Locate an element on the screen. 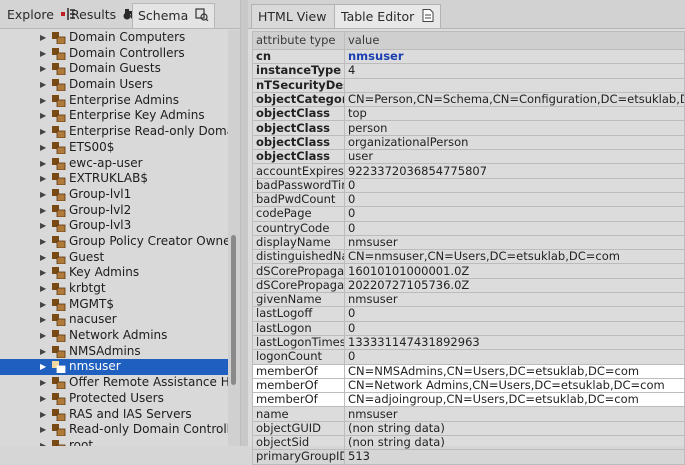 The height and width of the screenshot is (465, 685). attribute-value-cell: top is located at coordinates (514, 114).